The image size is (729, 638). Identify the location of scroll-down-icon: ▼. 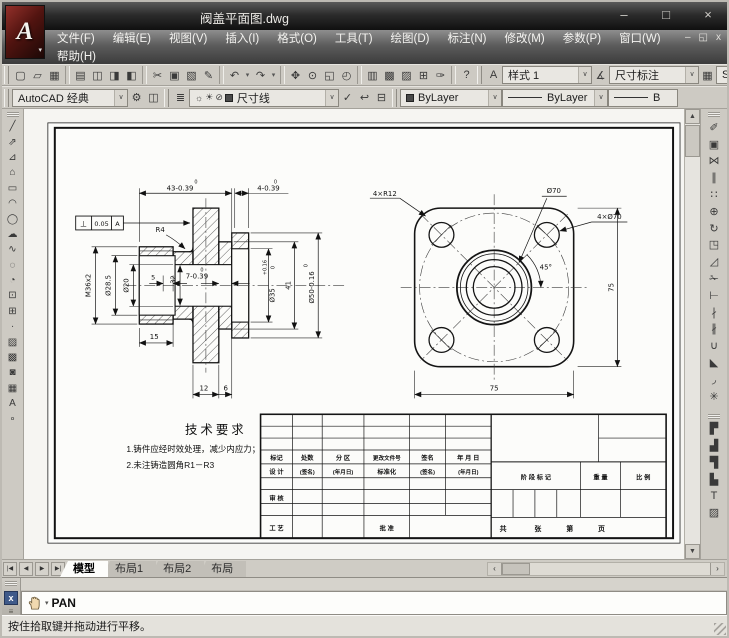
(692, 551).